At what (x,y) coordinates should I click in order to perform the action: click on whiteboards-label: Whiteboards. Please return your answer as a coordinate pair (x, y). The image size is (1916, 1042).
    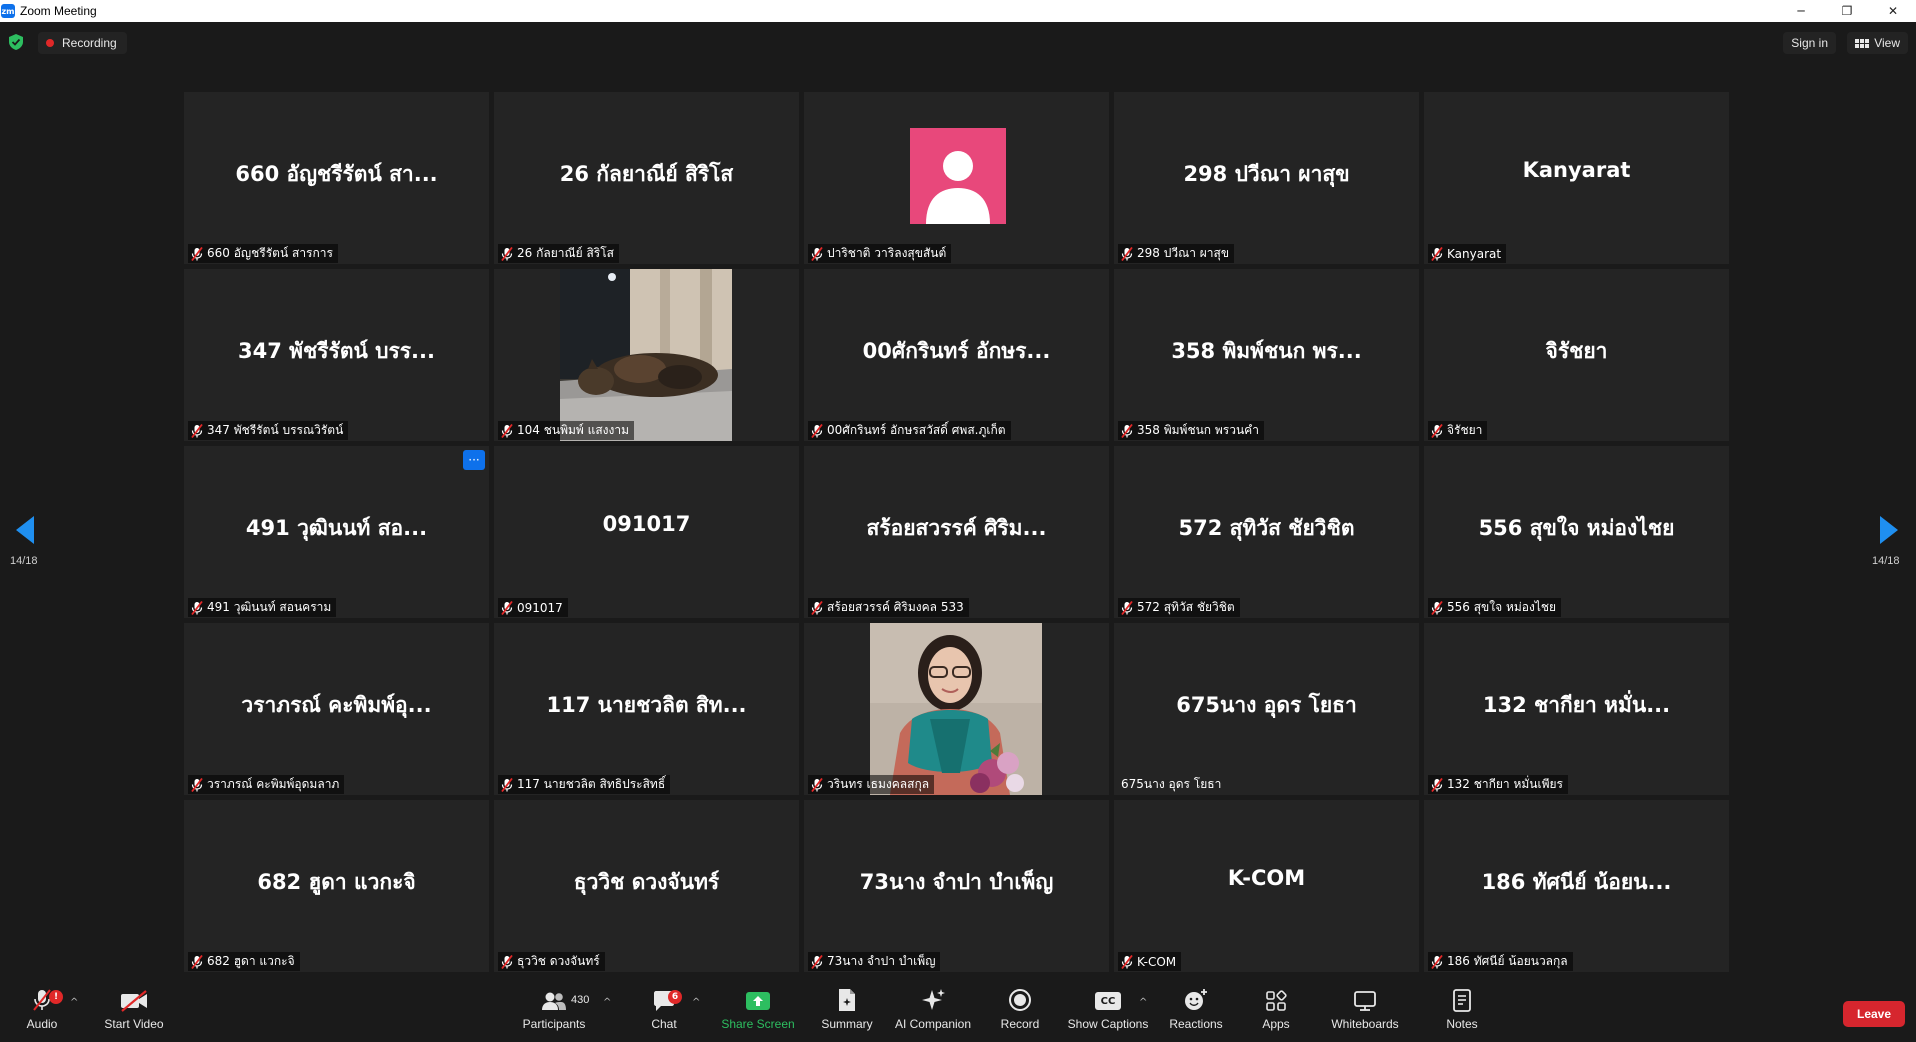
    Looking at the image, I should click on (1365, 1024).